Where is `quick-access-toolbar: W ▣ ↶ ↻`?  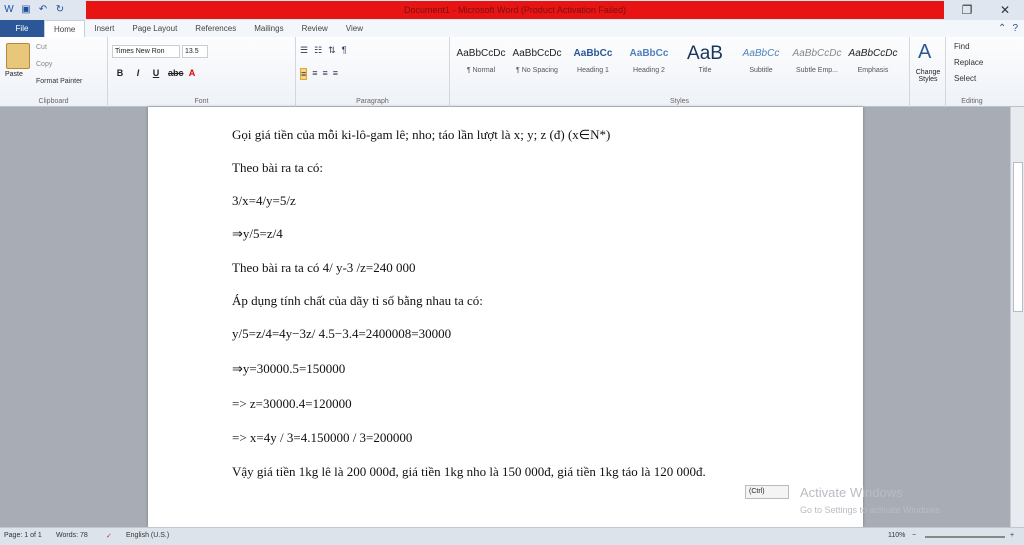
quick-access-toolbar: W ▣ ↶ ↻ is located at coordinates (34, 9).